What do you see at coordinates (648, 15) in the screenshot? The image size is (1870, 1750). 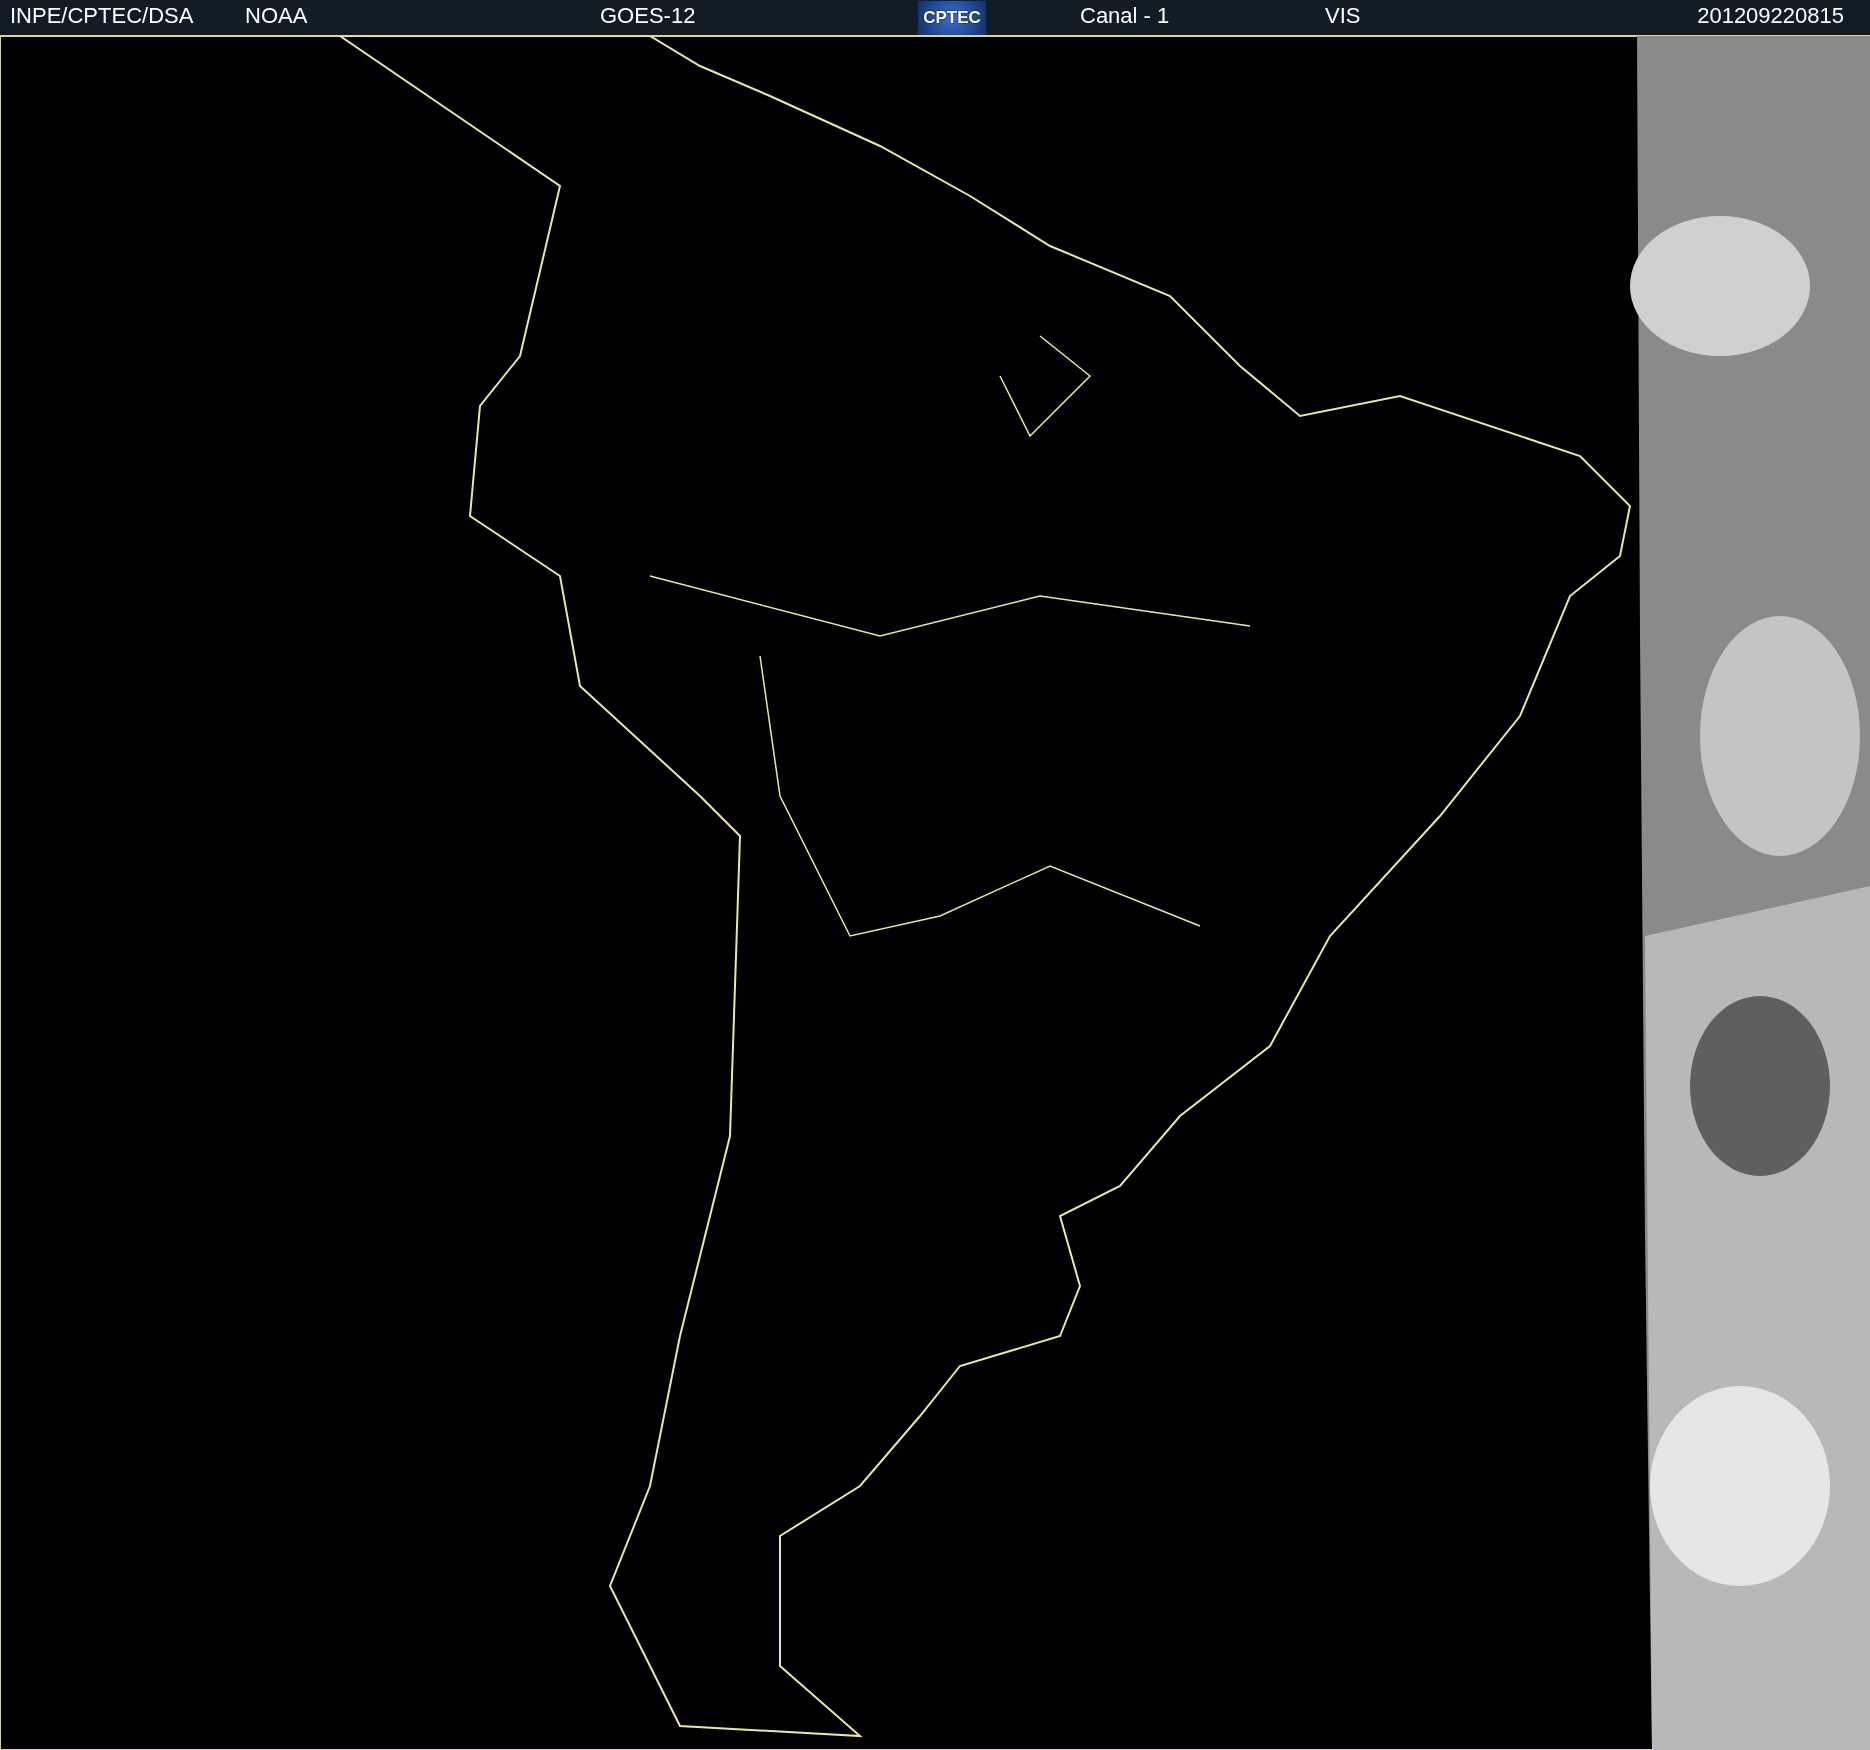 I see `satellite-label: GOES-12` at bounding box center [648, 15].